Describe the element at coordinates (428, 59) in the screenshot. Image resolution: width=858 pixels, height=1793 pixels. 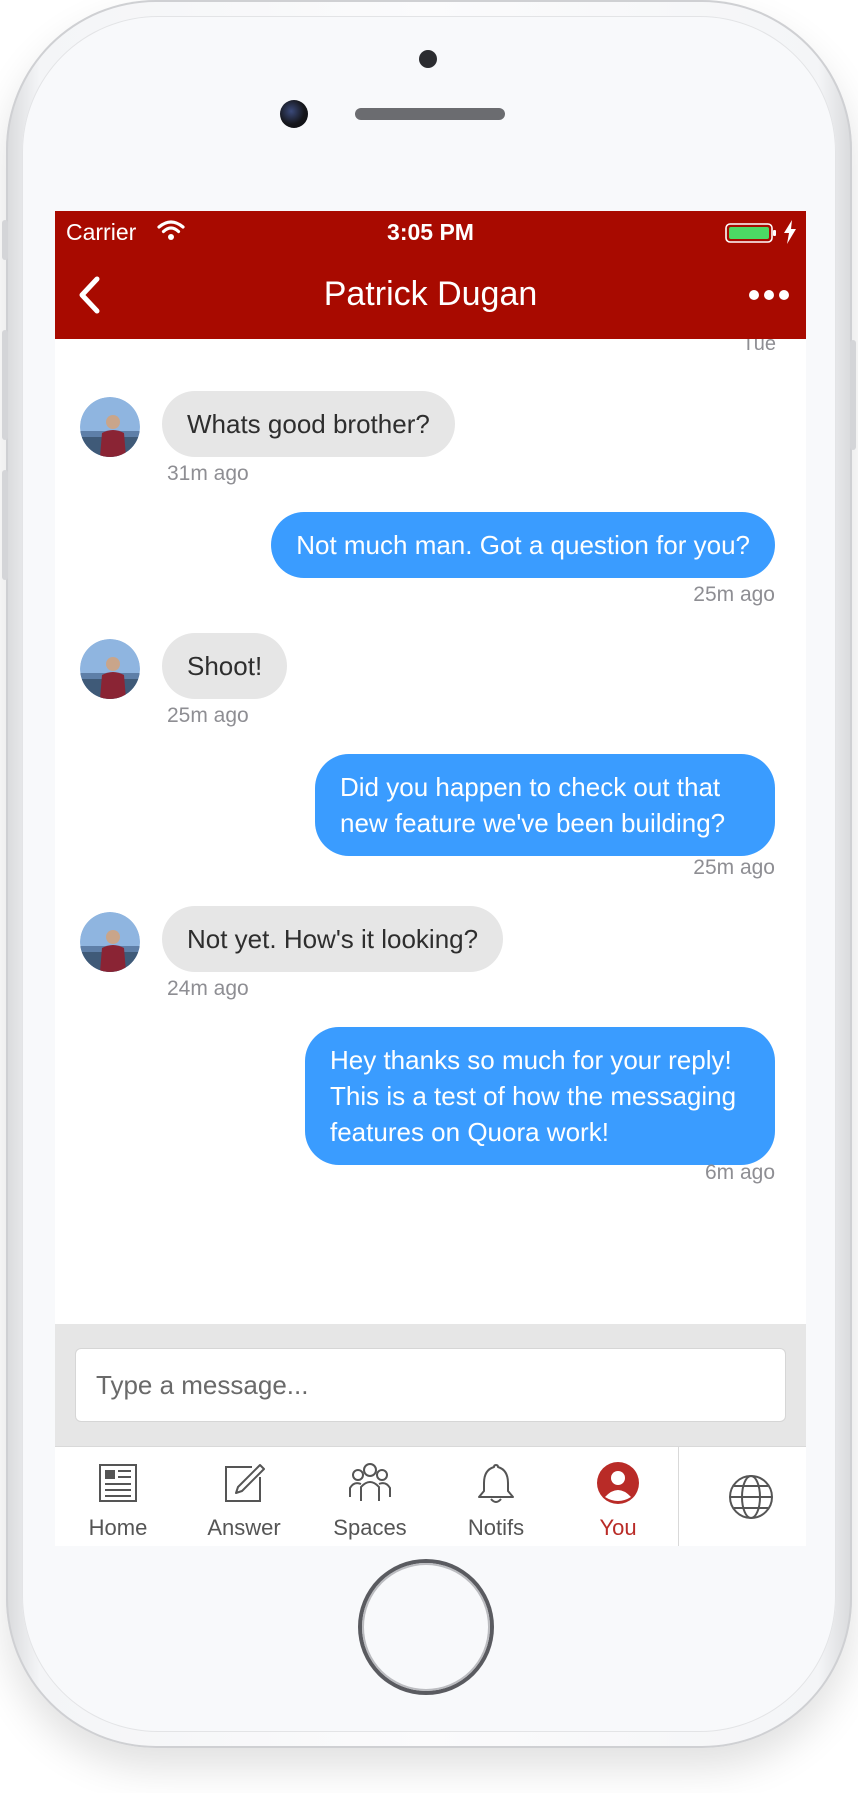
I see `proximity-sensor` at that location.